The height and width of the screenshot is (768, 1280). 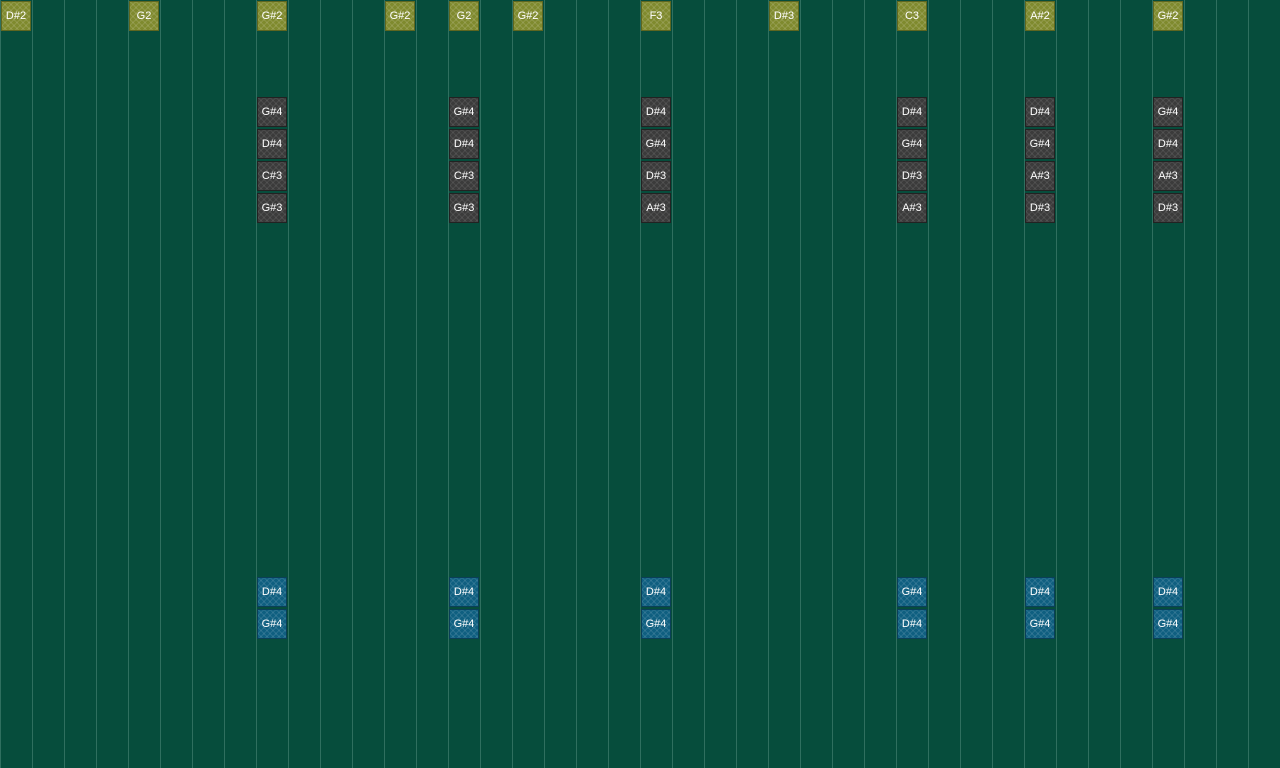 What do you see at coordinates (784, 16) in the screenshot?
I see `bass-note: D#3` at bounding box center [784, 16].